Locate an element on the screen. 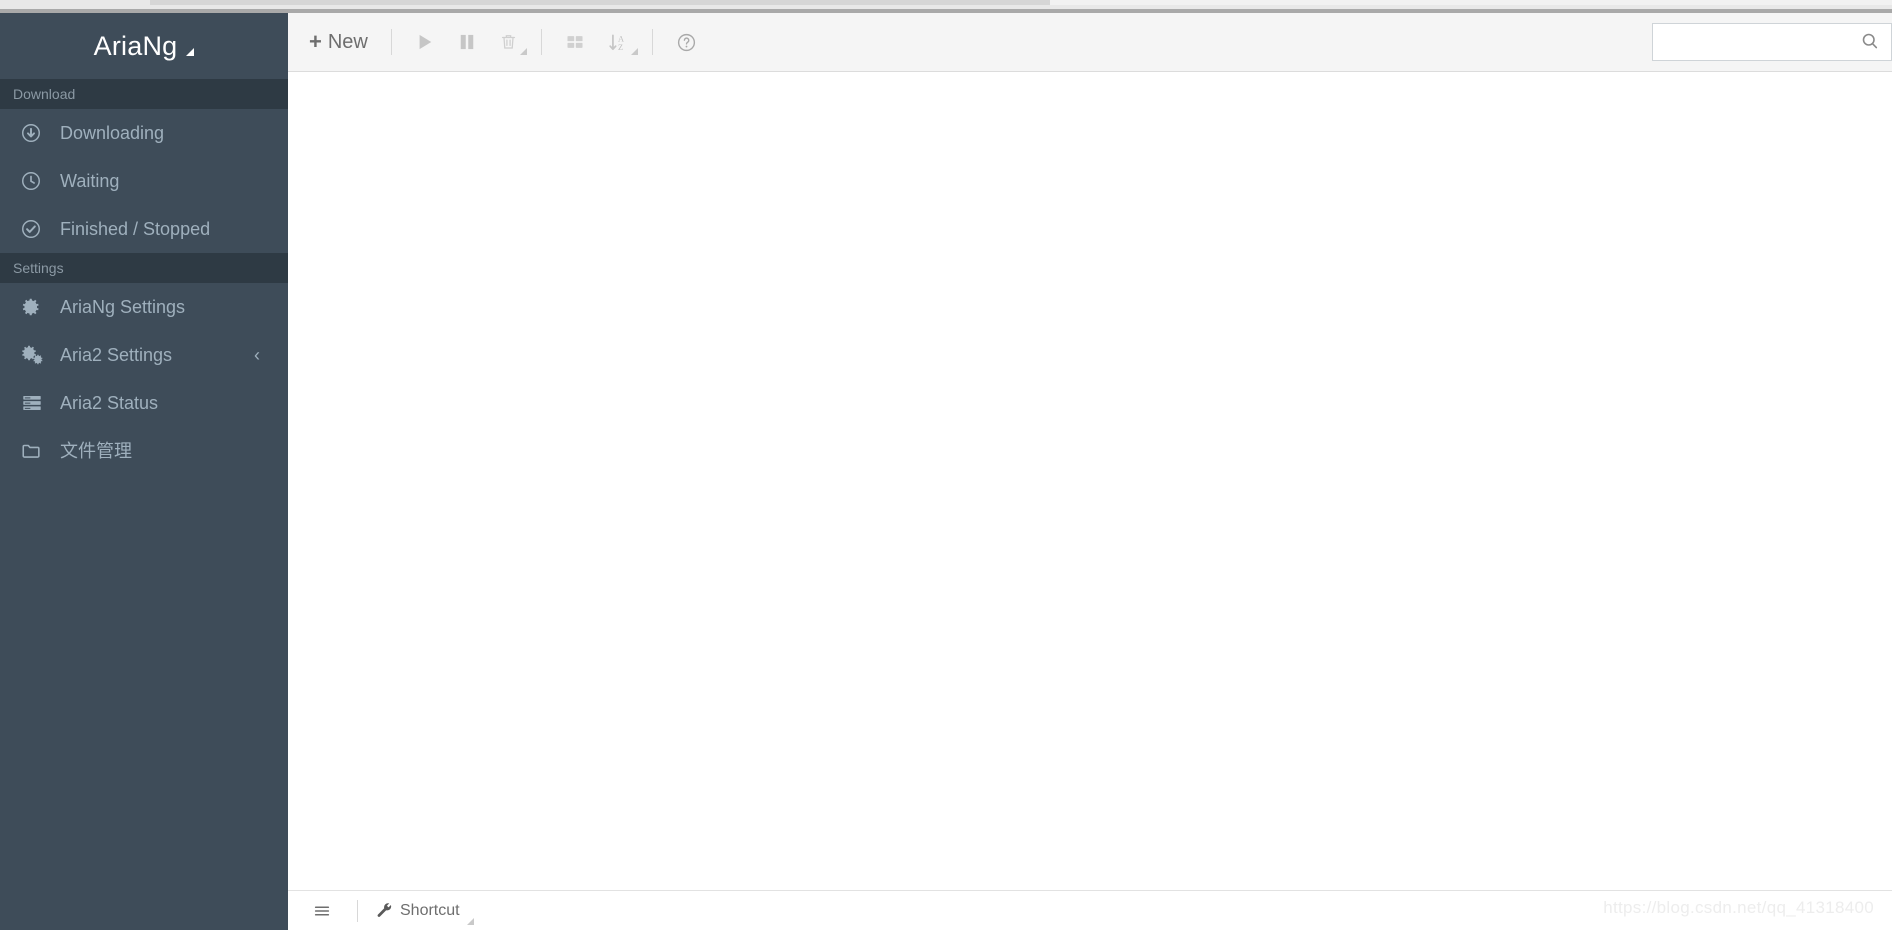  watermark-text: https://blog.csdn.net/qq_41318400 is located at coordinates (1738, 907).